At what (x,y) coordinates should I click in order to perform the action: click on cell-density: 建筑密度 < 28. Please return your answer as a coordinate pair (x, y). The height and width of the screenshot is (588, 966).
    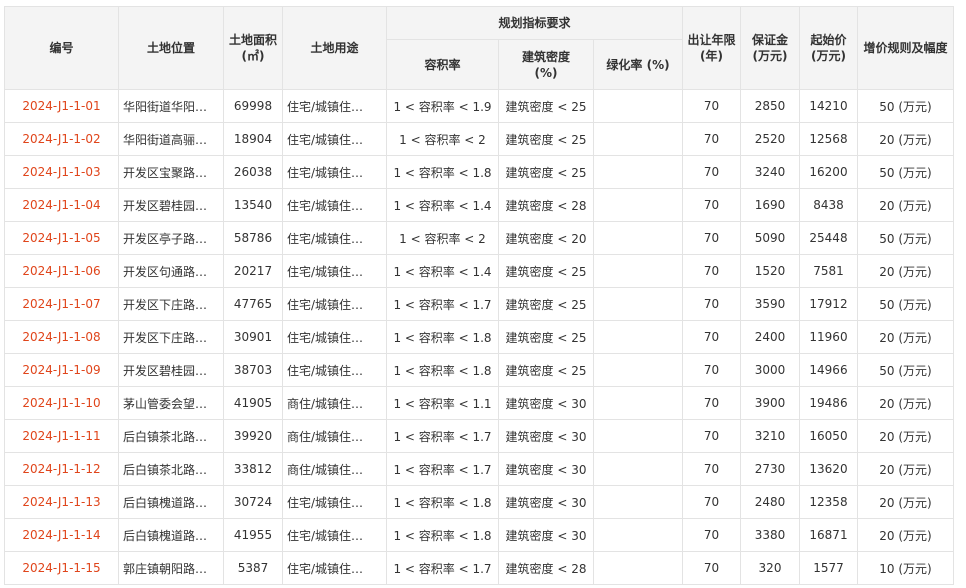
    Looking at the image, I should click on (546, 205).